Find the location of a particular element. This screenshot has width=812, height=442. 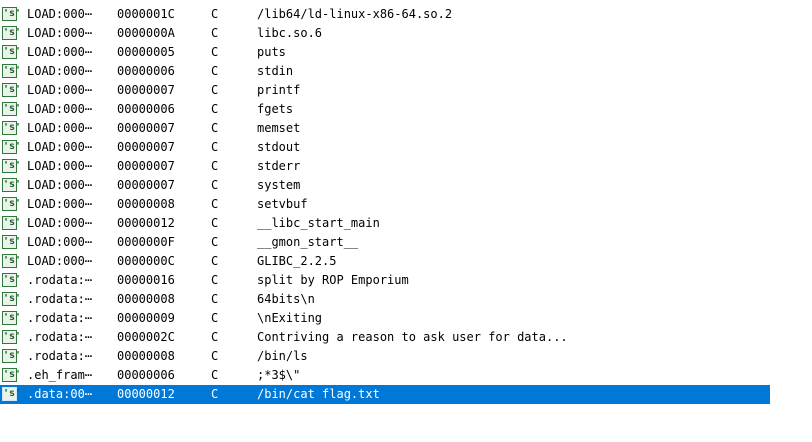

table-row: 's' LOAD:000⋯ 00000012 C __libc_start_main is located at coordinates (385, 223).